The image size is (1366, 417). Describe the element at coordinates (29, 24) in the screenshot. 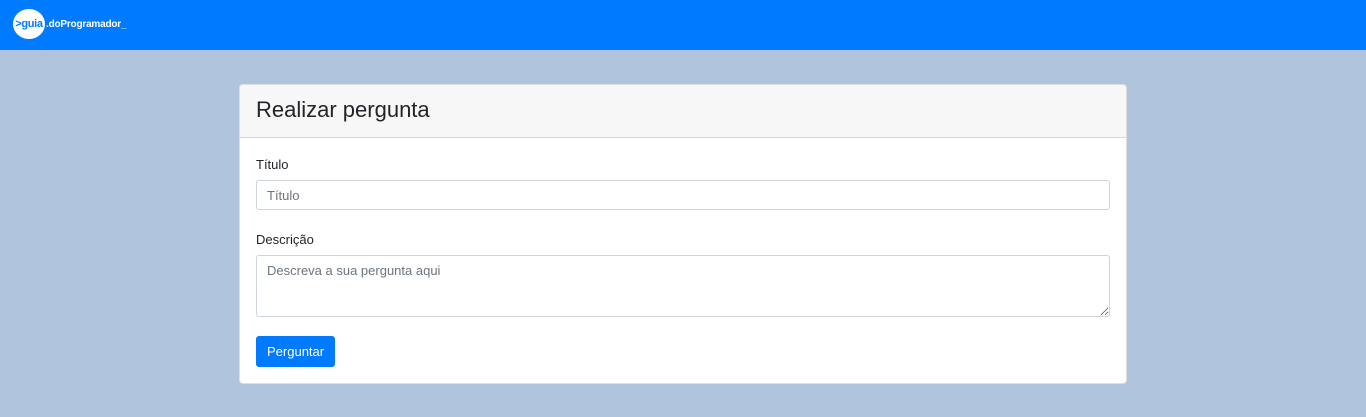

I see `logo-badge: >guia` at that location.